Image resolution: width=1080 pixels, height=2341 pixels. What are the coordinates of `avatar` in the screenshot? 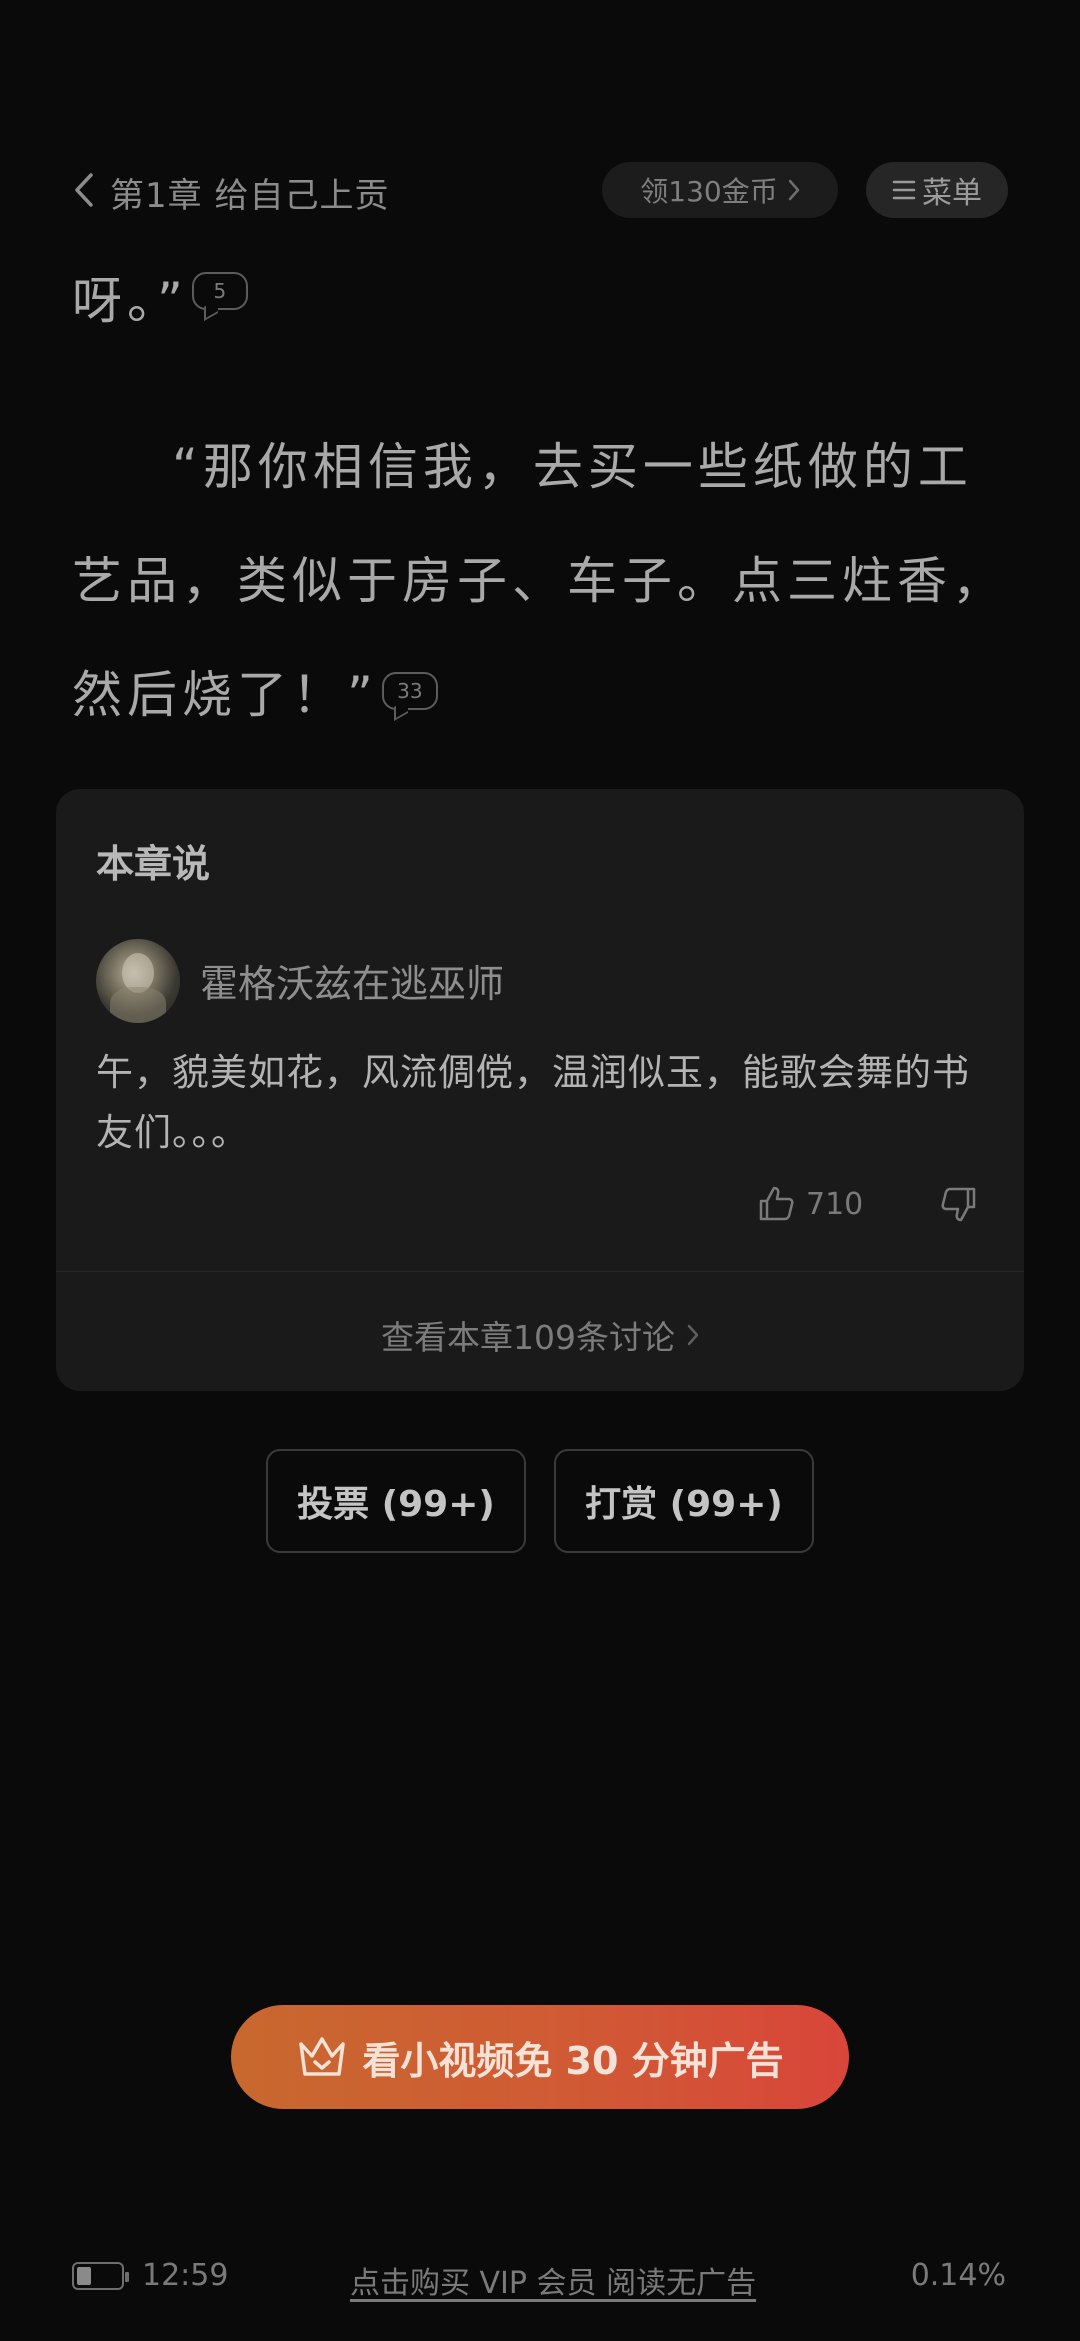 It's located at (138, 981).